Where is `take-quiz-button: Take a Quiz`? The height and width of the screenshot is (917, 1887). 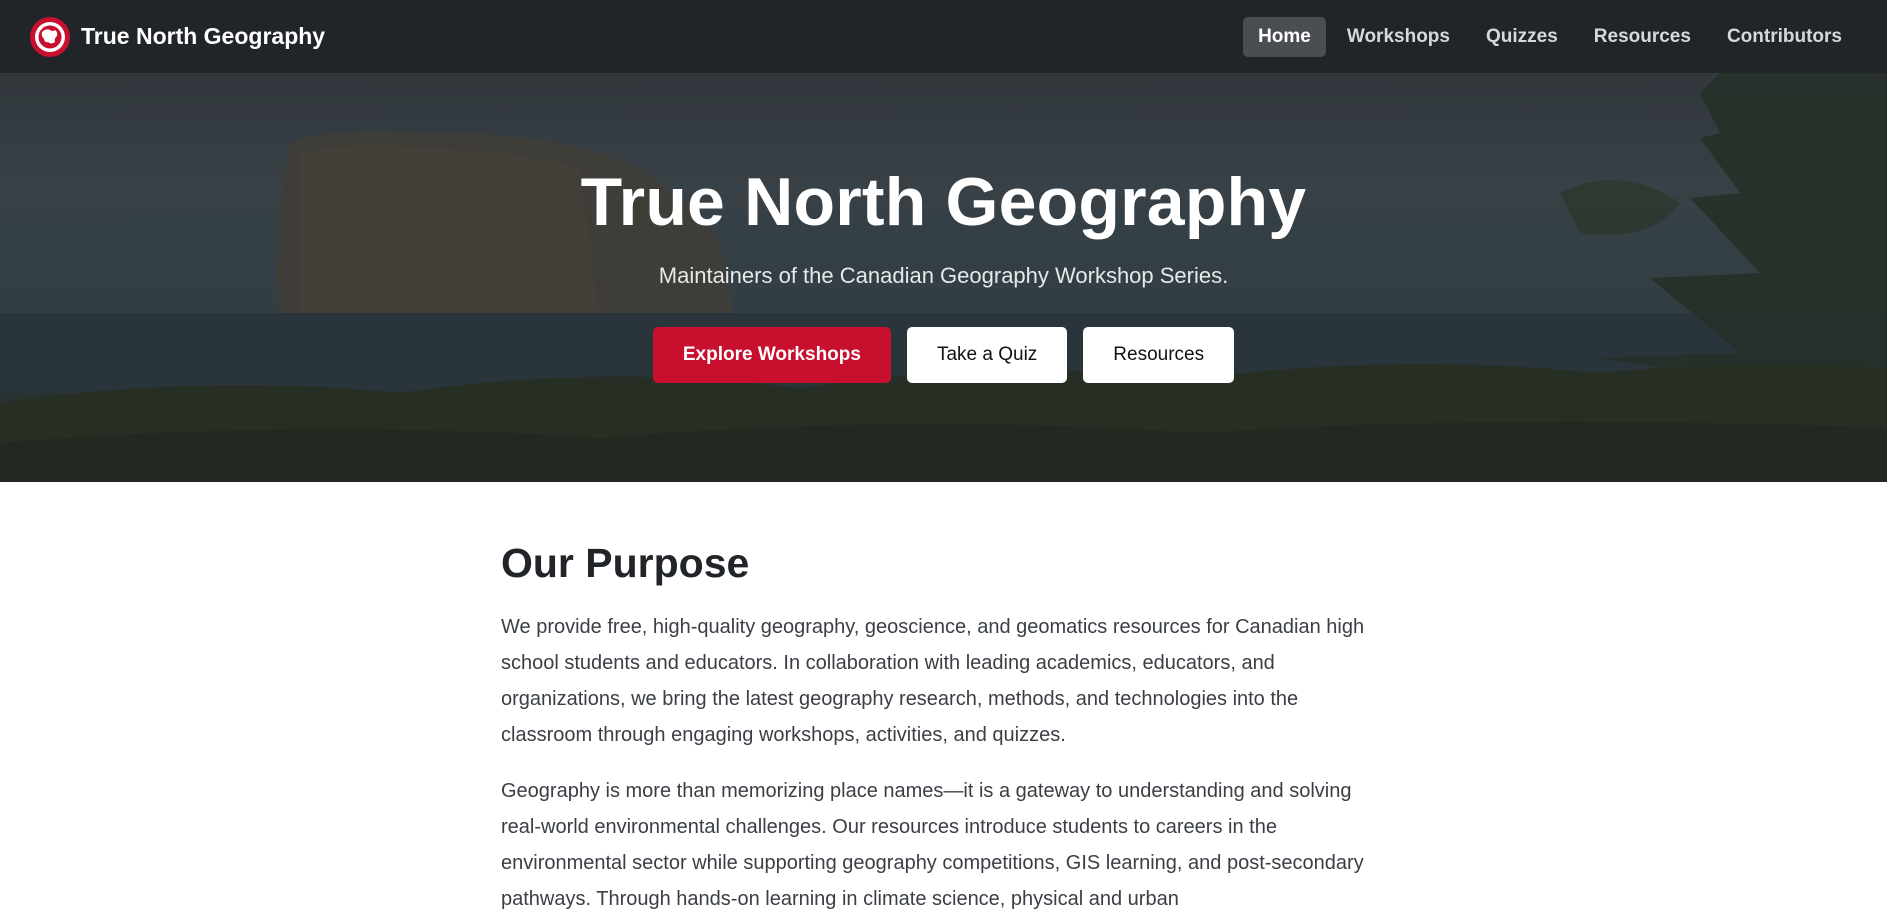
take-quiz-button: Take a Quiz is located at coordinates (987, 355).